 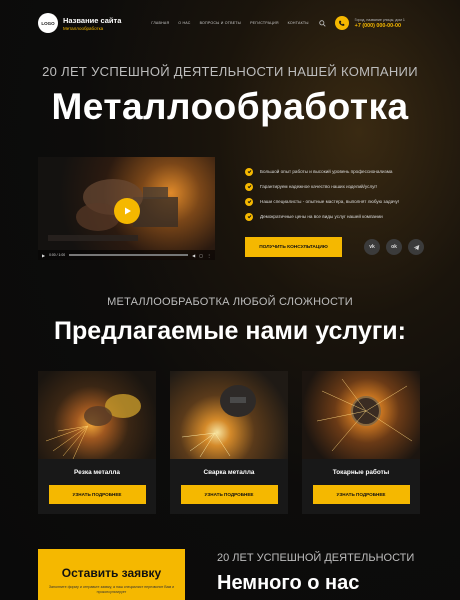 I want to click on service-card-welding: Сварка металла УЗНАТЬ ПОДРОБНЕЕ, so click(x=229, y=442).